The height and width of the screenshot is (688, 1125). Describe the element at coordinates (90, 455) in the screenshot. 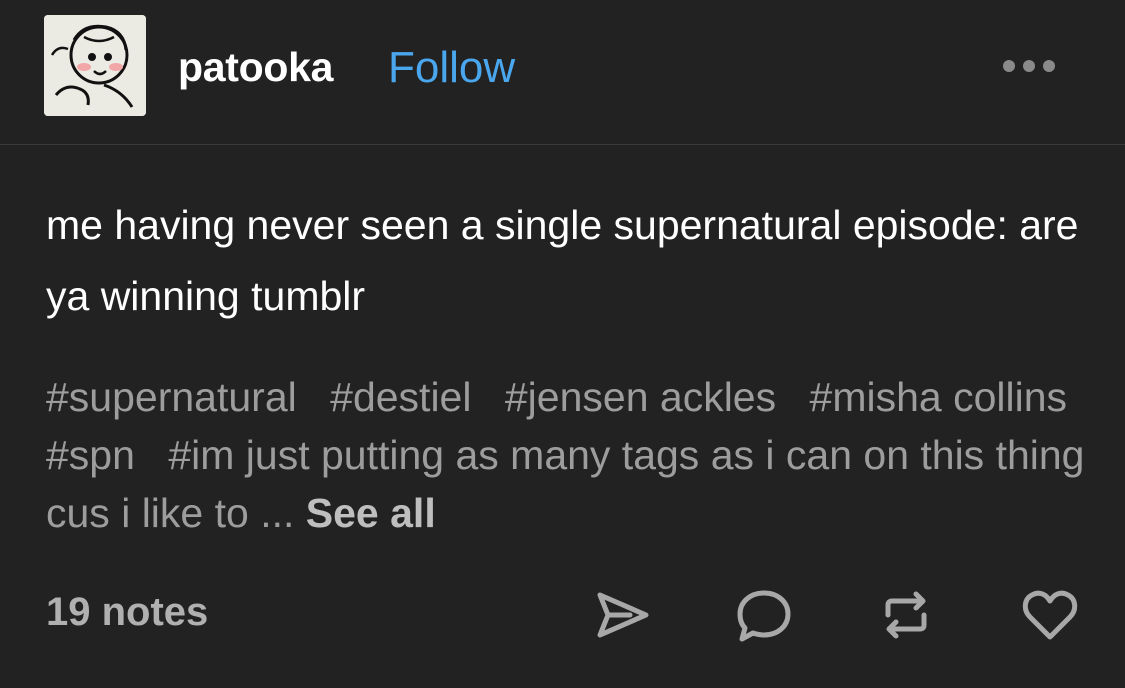

I see `tag-spn: #spn` at that location.